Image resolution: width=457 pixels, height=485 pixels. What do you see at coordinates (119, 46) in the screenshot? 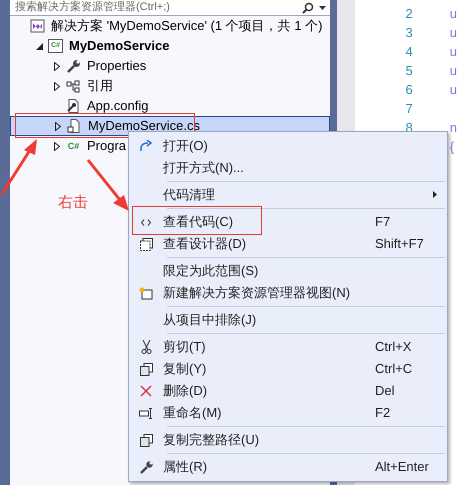
I see `tree-item-label: MyDemoService` at bounding box center [119, 46].